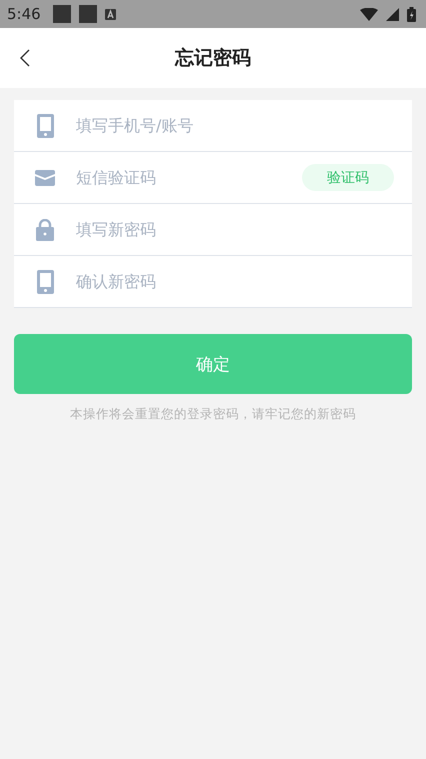 The width and height of the screenshot is (426, 759). What do you see at coordinates (24, 14) in the screenshot?
I see `status-time: 5:46` at bounding box center [24, 14].